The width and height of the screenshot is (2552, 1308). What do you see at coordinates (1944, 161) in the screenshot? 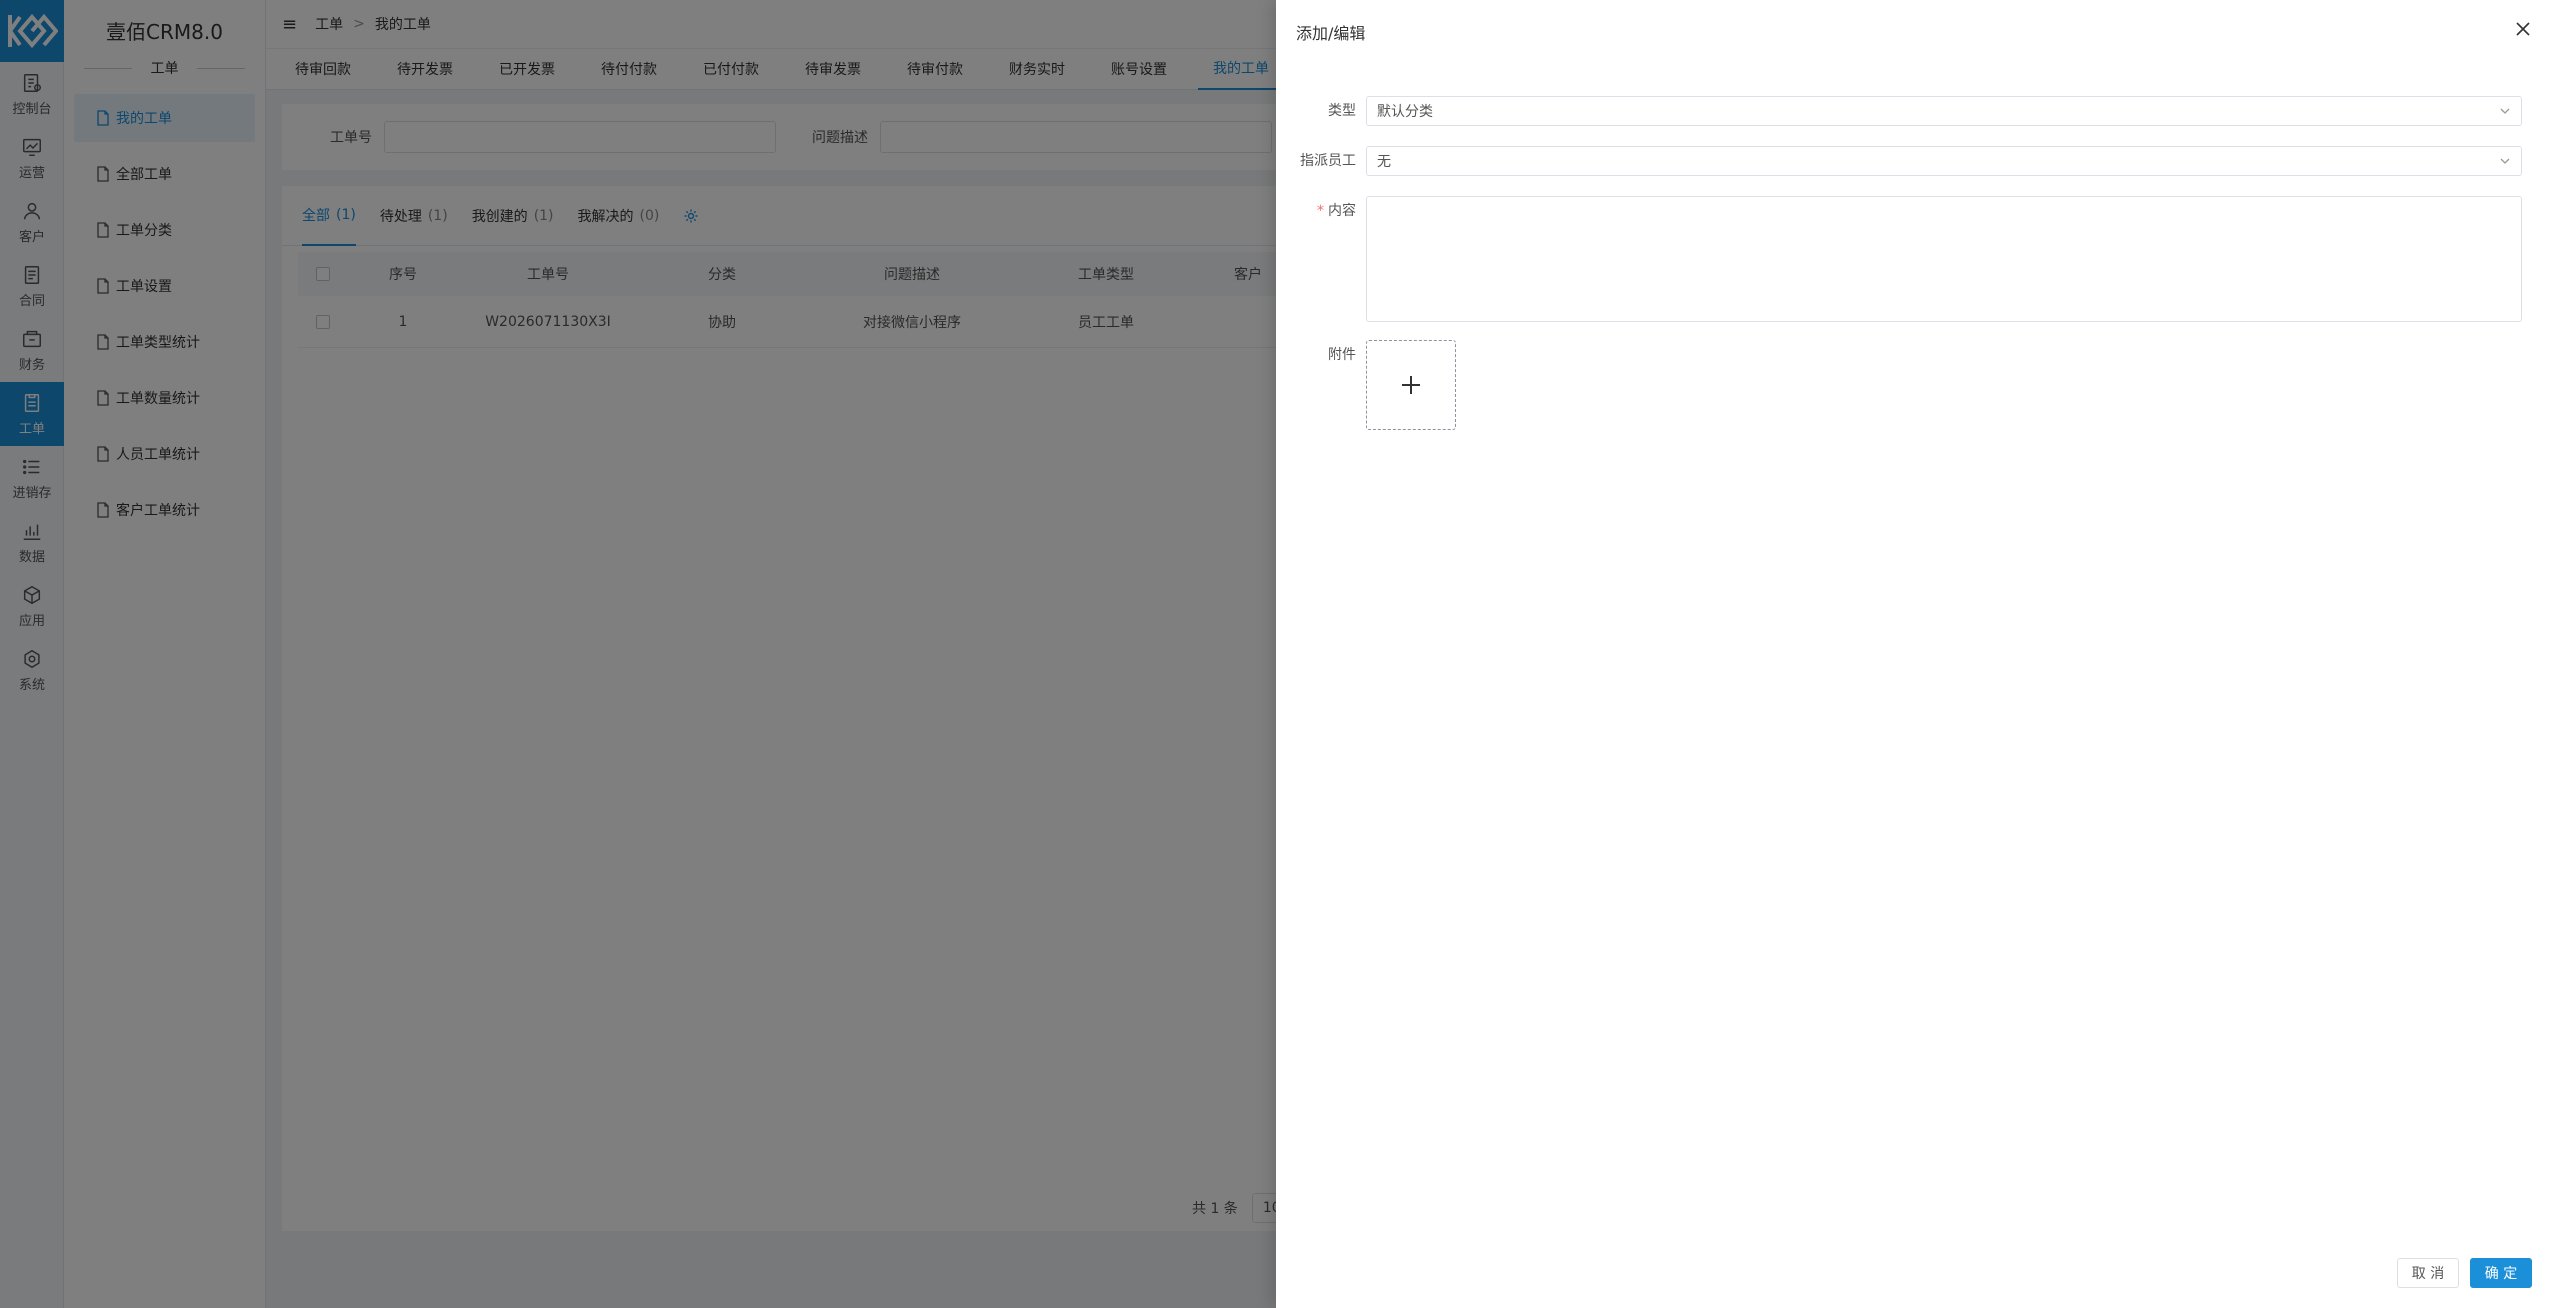
I see `assignee-select: 无` at bounding box center [1944, 161].